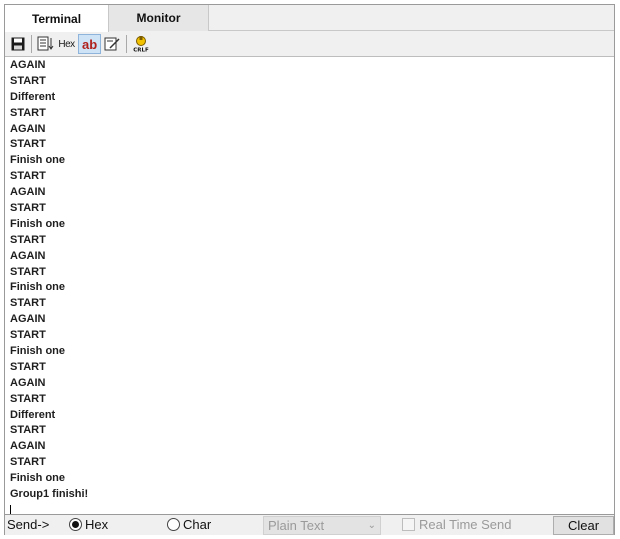  I want to click on hex-radio: Hex, so click(88, 524).